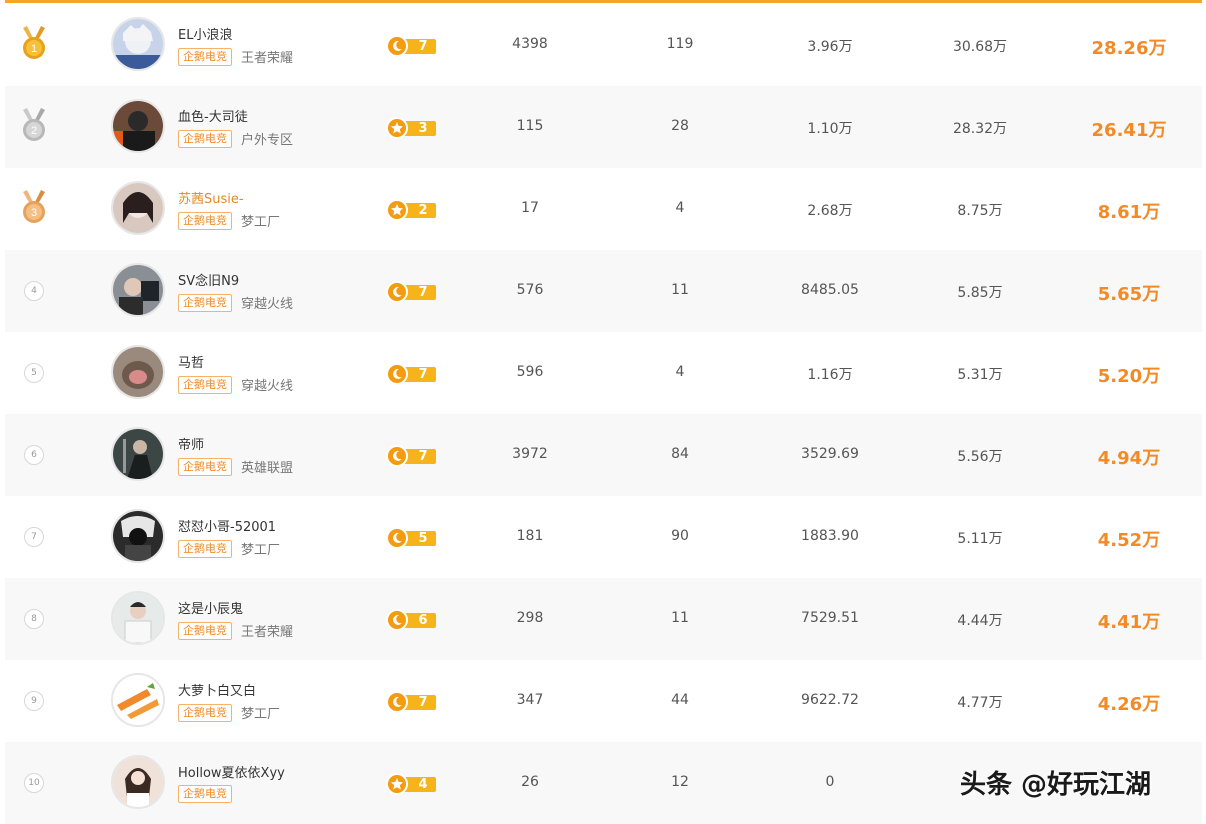 This screenshot has width=1206, height=824. What do you see at coordinates (530, 290) in the screenshot?
I see `stat-1: 576` at bounding box center [530, 290].